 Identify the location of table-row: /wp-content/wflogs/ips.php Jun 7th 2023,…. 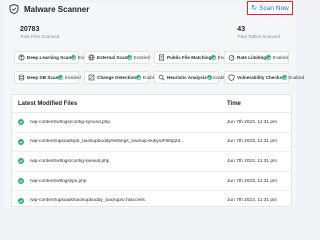
(151, 182).